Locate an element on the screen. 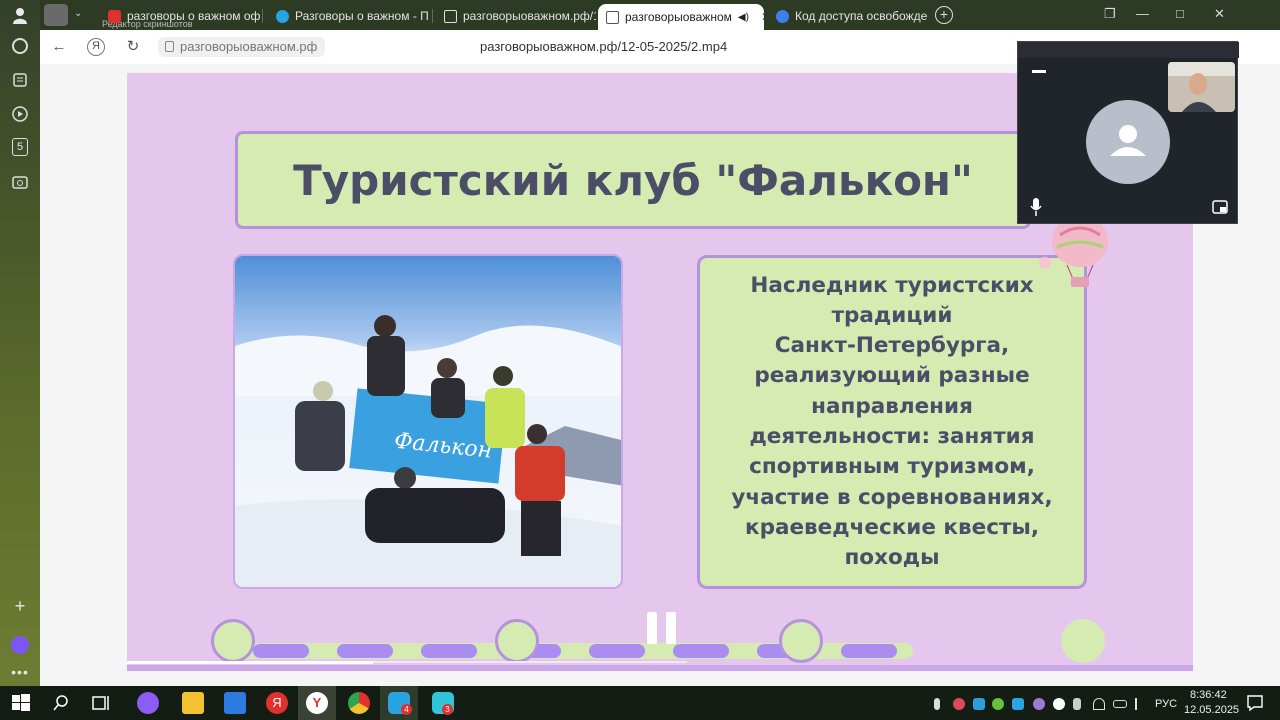  telegram-favicon is located at coordinates (282, 16).